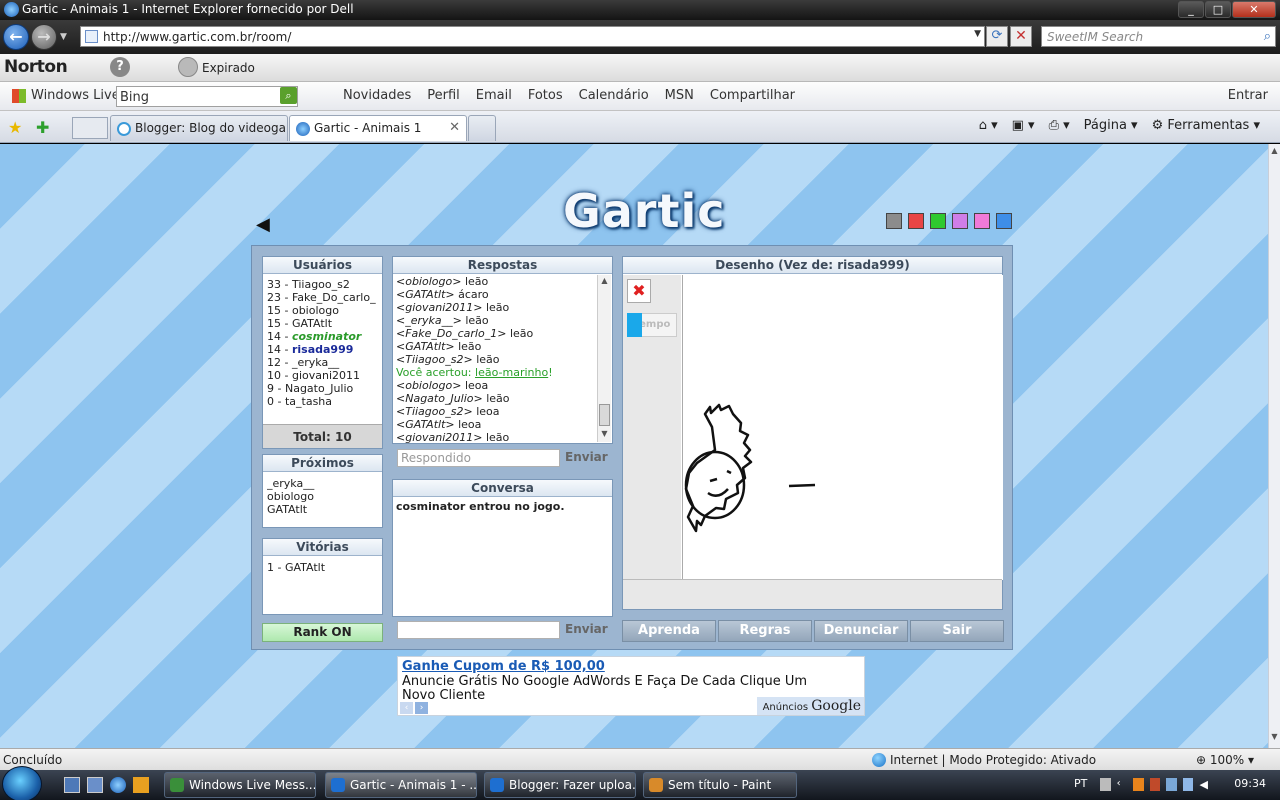  Describe the element at coordinates (586, 629) in the screenshot. I see `chat-send-button: Enviar` at that location.